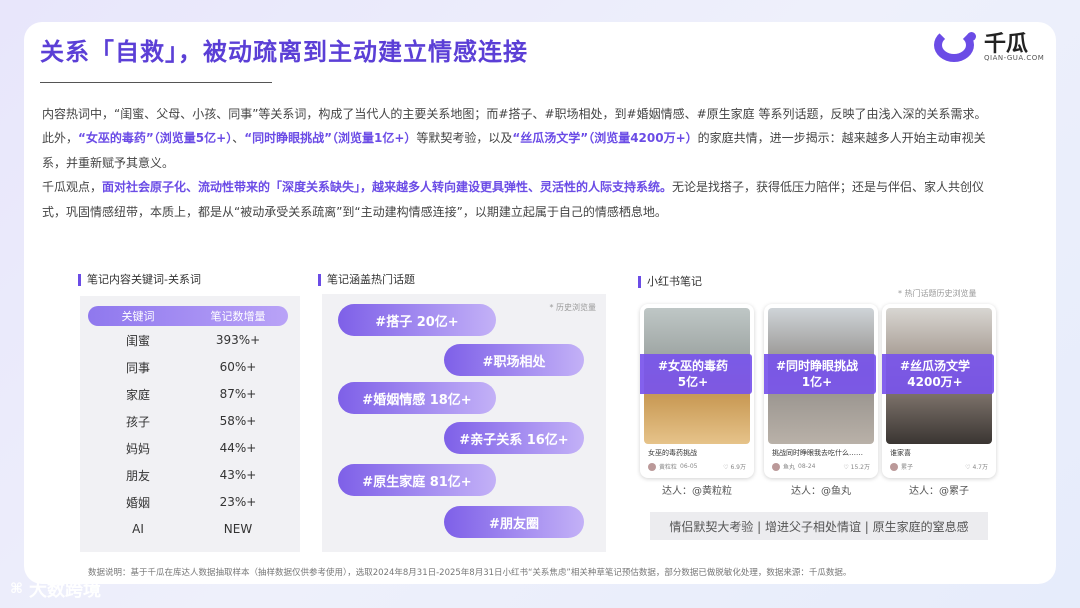  I want to click on note-likes: ♡ 15.2万, so click(856, 467).